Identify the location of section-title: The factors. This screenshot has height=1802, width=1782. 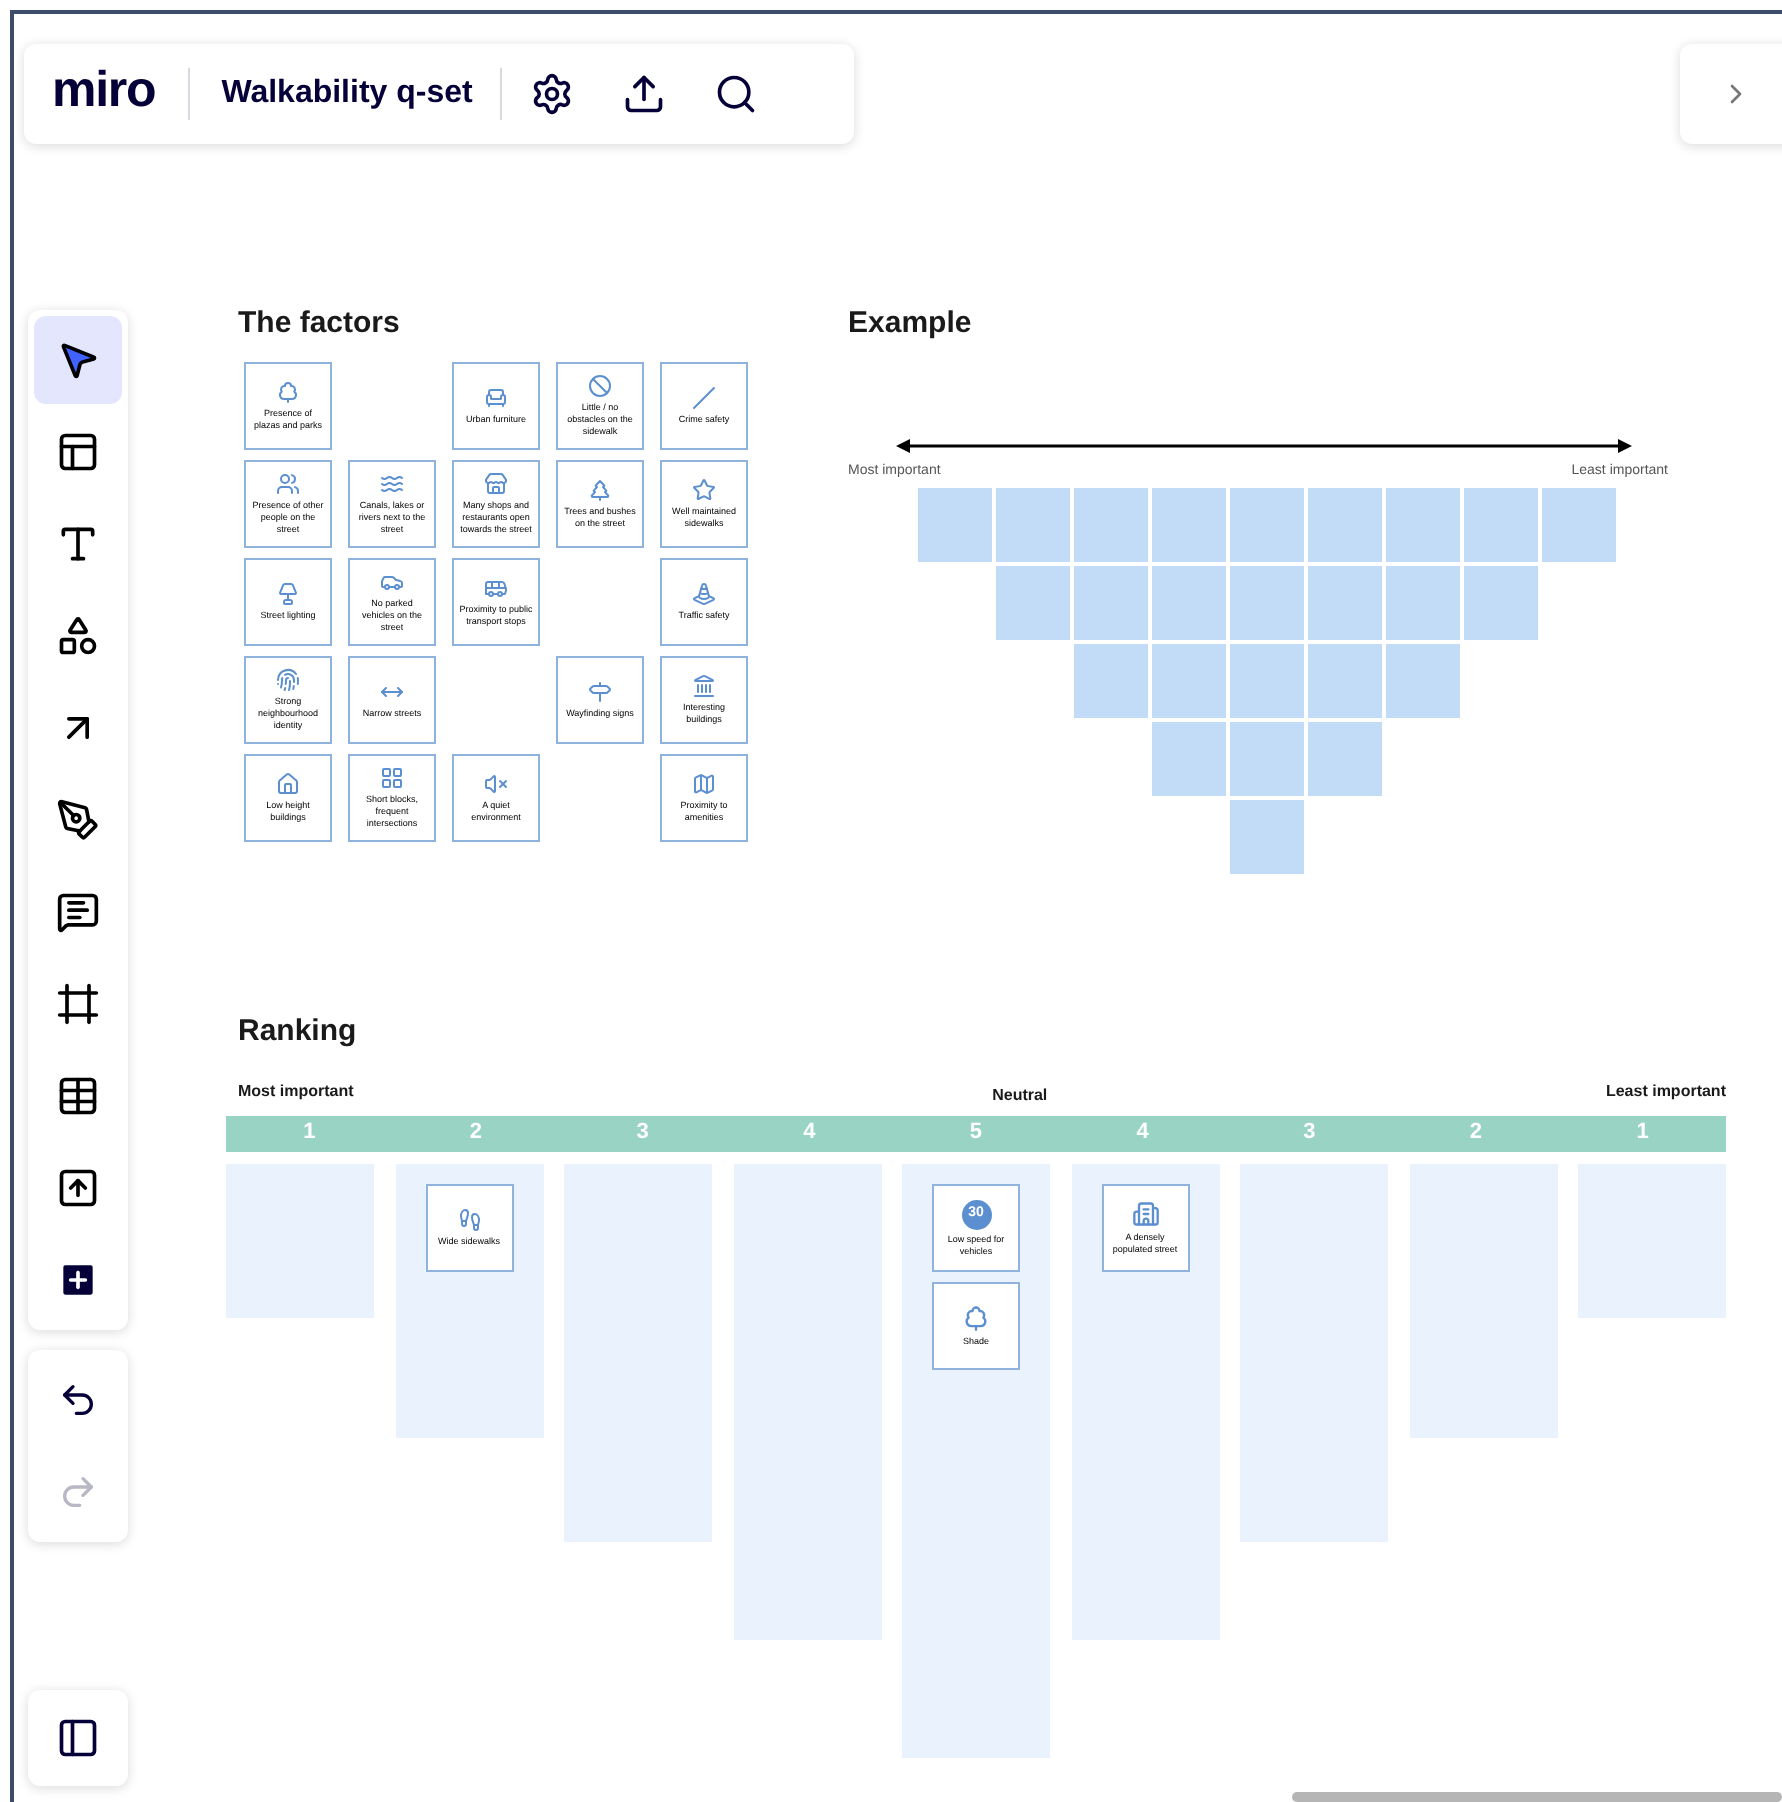
(320, 323).